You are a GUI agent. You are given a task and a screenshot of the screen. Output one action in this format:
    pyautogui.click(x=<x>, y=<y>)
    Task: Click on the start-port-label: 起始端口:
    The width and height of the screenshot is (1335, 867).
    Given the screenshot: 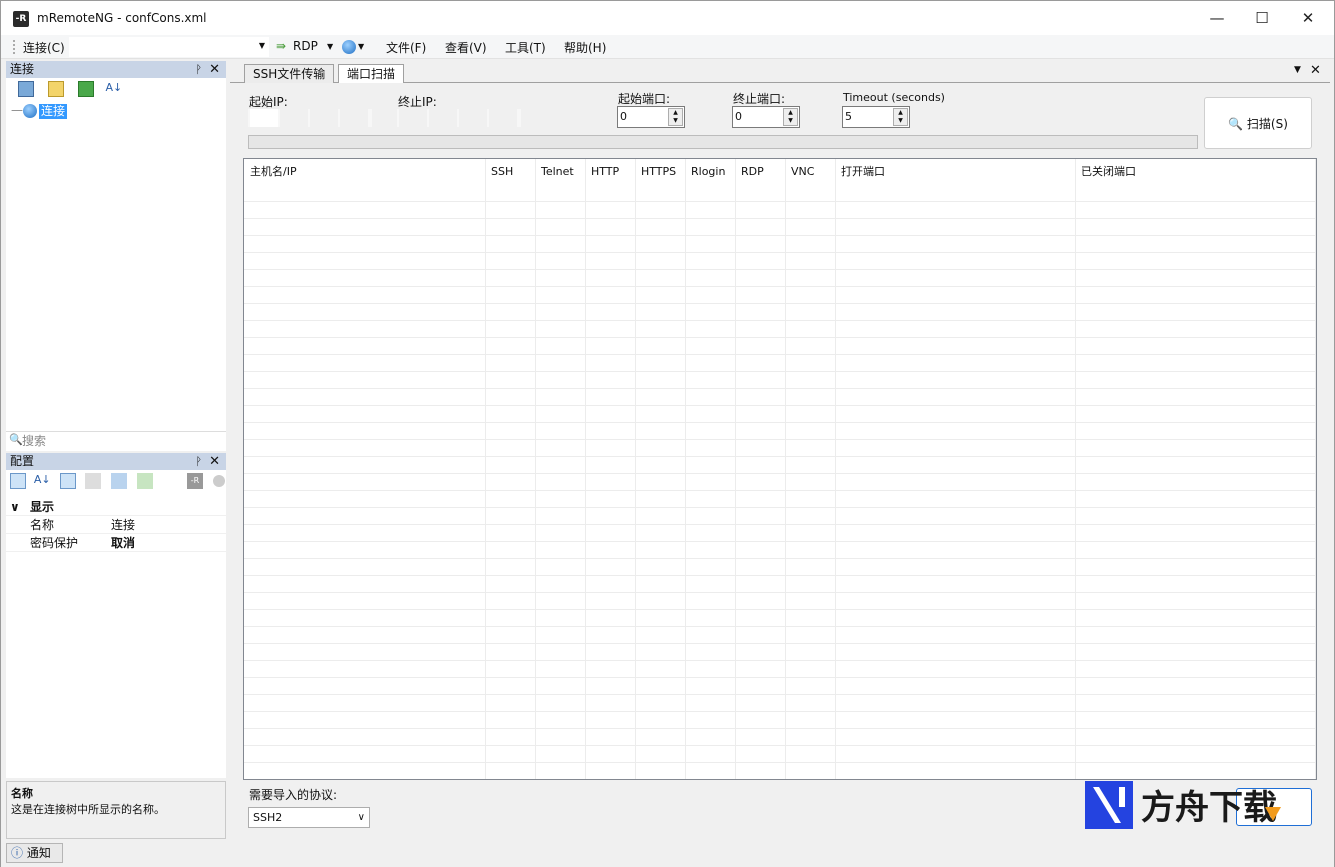 What is the action you would take?
    pyautogui.click(x=644, y=99)
    